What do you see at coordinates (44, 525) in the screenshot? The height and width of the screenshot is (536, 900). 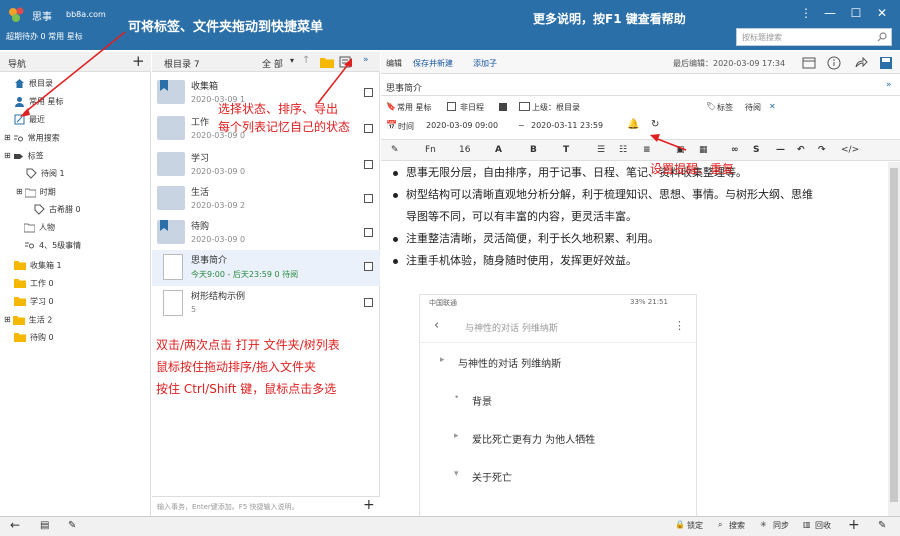 I see `calendar-footer-icon: ▤` at bounding box center [44, 525].